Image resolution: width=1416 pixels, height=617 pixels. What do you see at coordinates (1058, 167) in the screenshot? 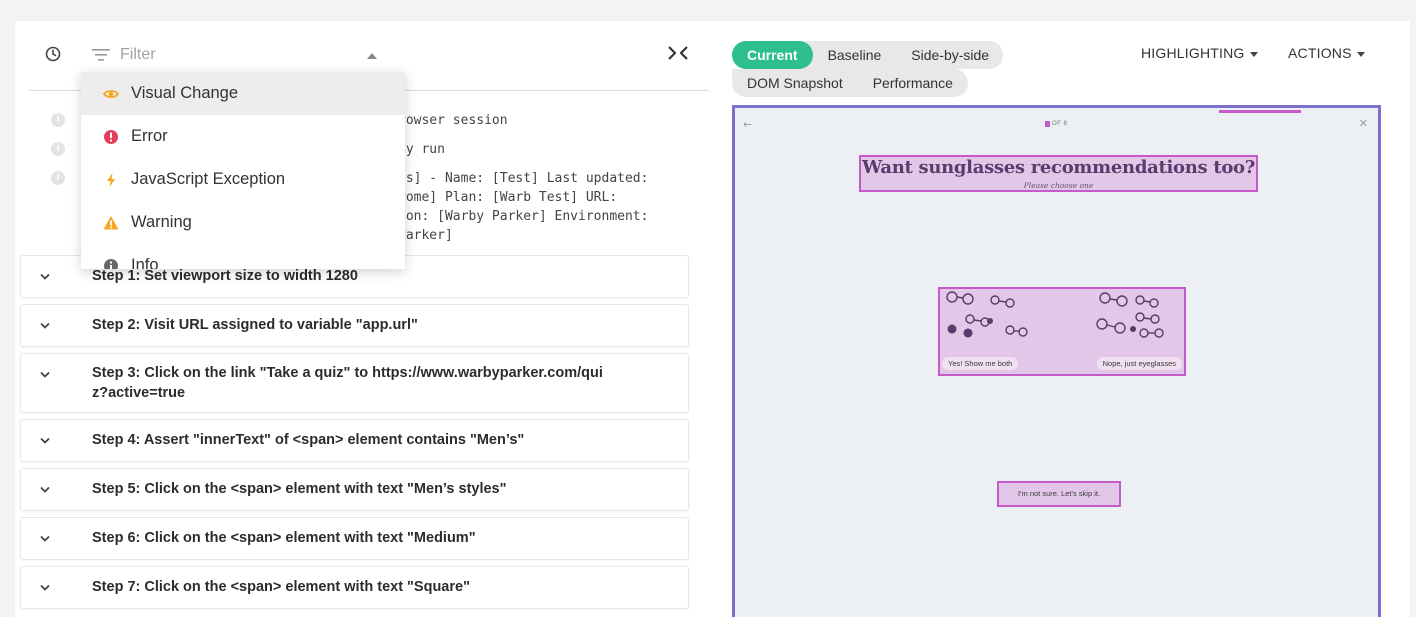
I see `snapshot-heading: Want sunglasses recommendations too?` at bounding box center [1058, 167].